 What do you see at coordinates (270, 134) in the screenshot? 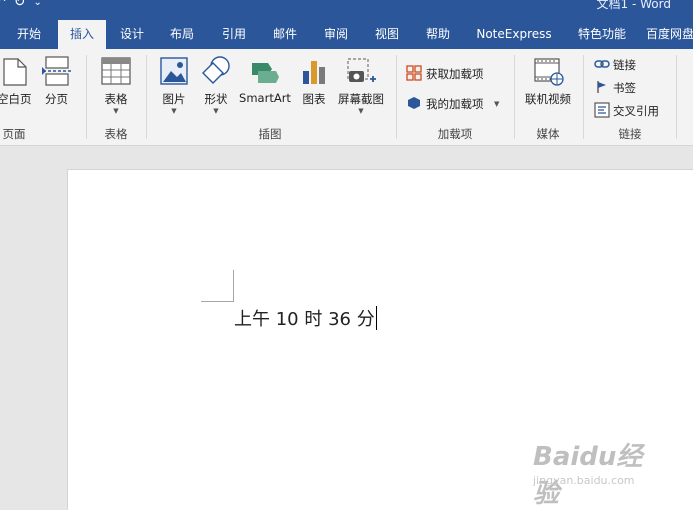
I see `group-label-illustrations: 插图` at bounding box center [270, 134].